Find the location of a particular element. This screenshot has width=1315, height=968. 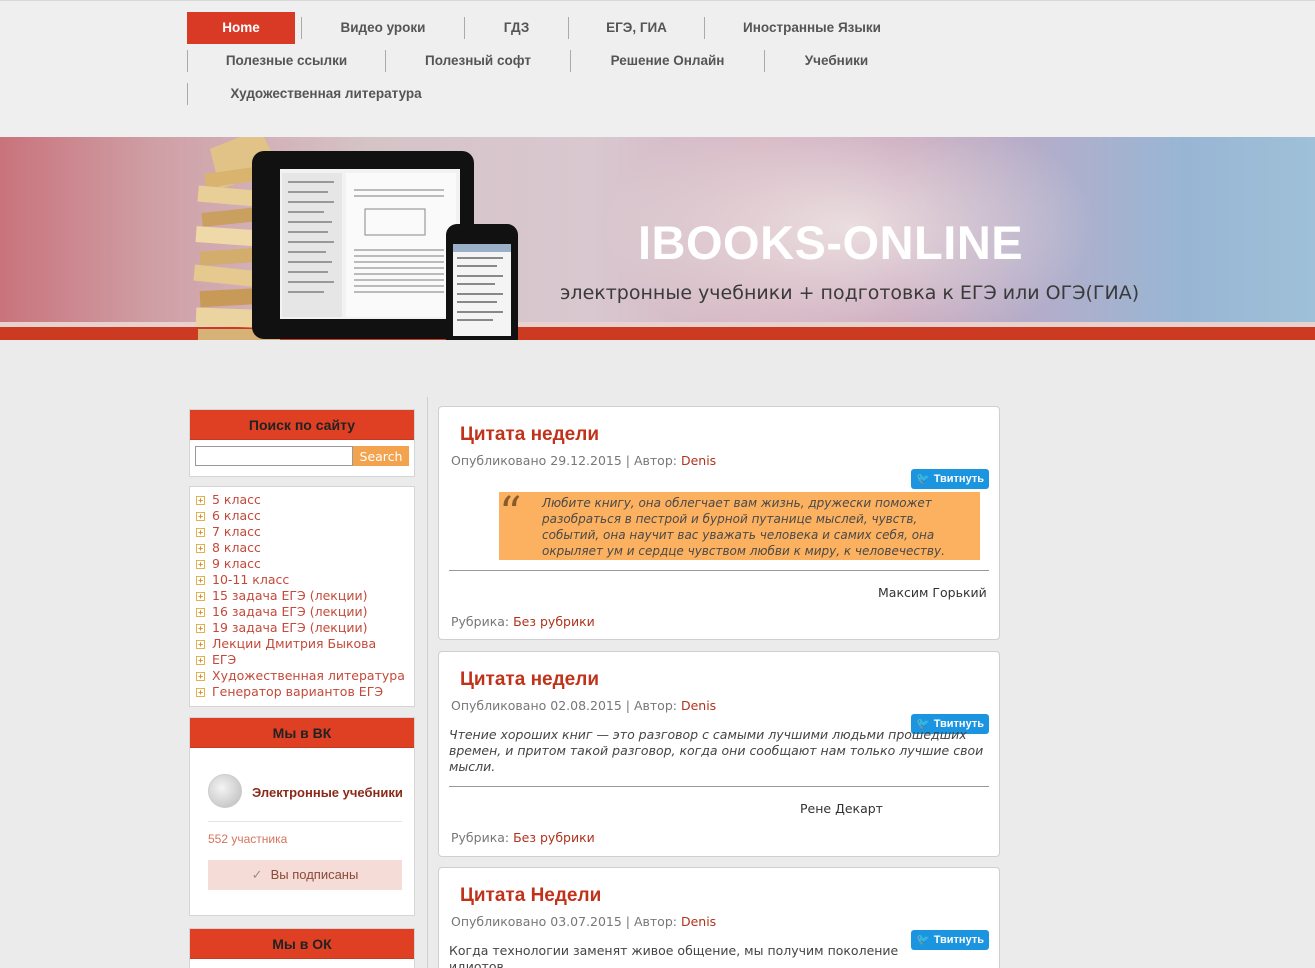

rubric-label: Рубрика: is located at coordinates (482, 621).